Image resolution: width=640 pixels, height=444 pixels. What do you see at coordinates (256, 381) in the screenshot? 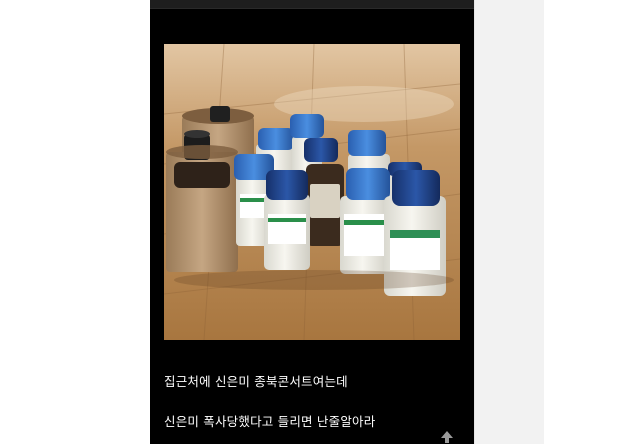
I see `post-caption-line-1: 집근처에 신은미 종북콘서트여는데` at bounding box center [256, 381].